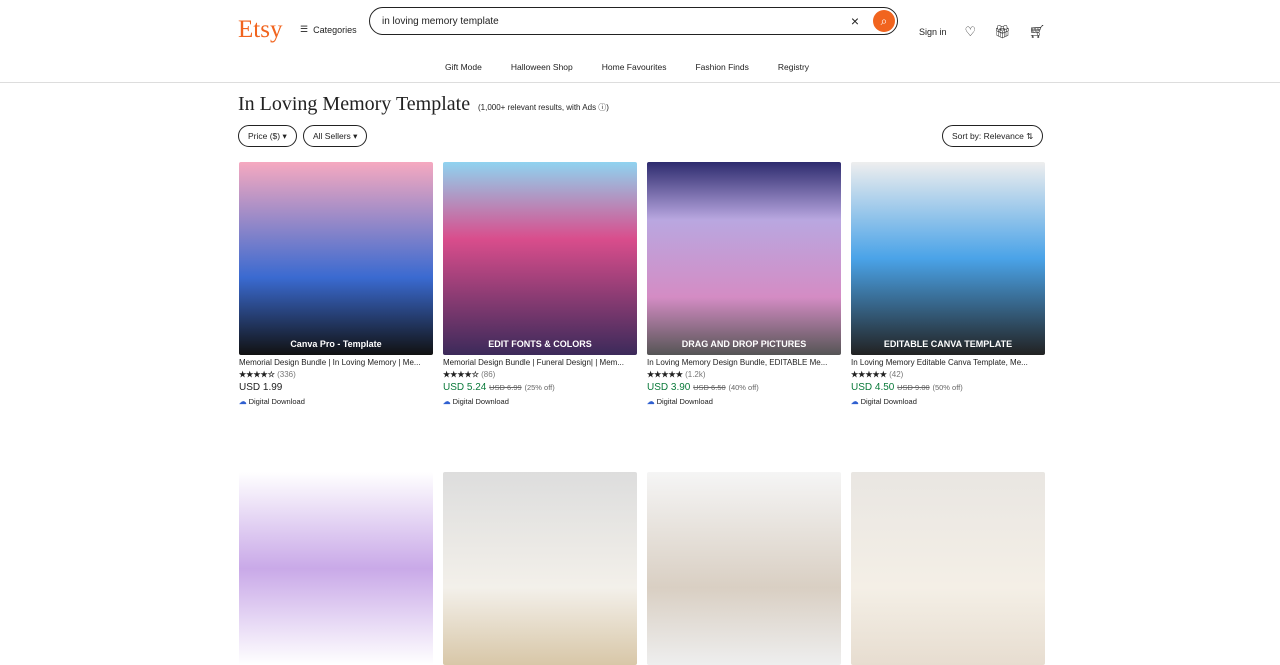 The height and width of the screenshot is (665, 1280). I want to click on search-icon: ⌕, so click(884, 21).